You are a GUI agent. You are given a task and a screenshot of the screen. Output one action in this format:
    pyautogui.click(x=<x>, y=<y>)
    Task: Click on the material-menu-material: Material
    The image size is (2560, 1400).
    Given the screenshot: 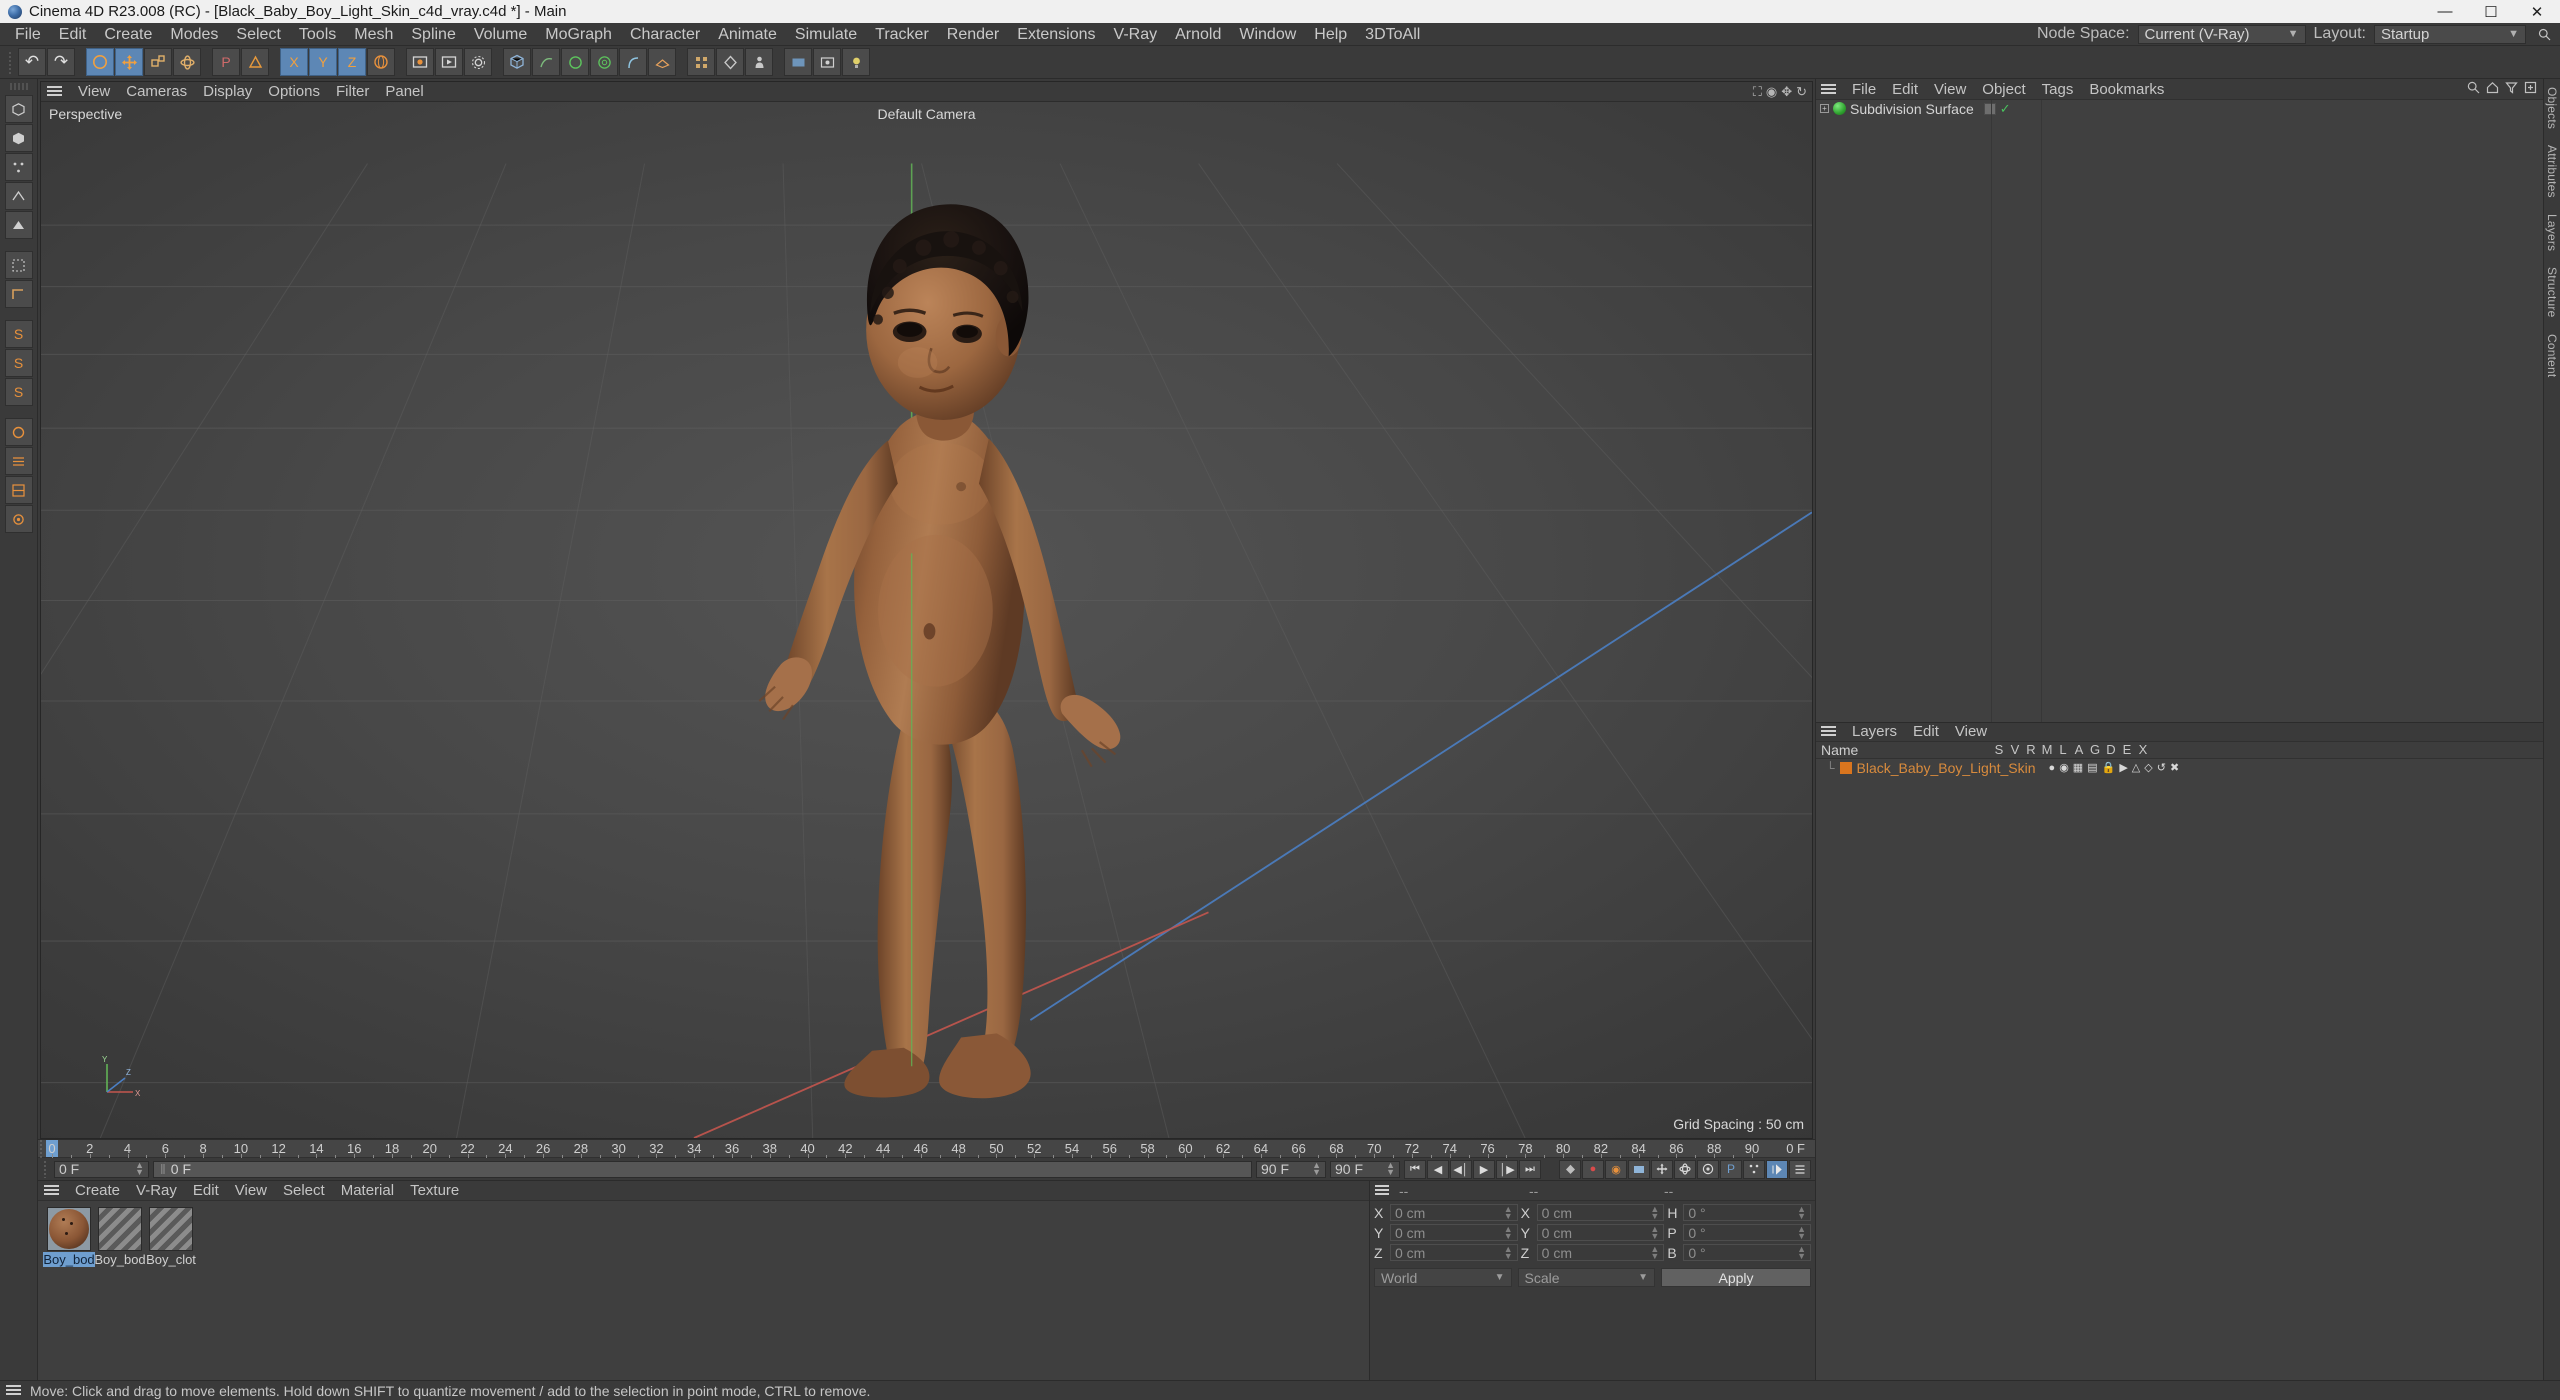 What is the action you would take?
    pyautogui.click(x=367, y=1191)
    